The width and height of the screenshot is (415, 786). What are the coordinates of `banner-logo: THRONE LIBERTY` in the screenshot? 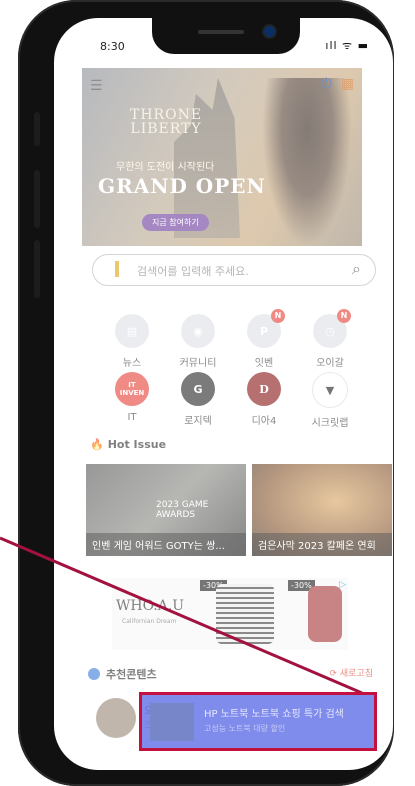 It's located at (166, 122).